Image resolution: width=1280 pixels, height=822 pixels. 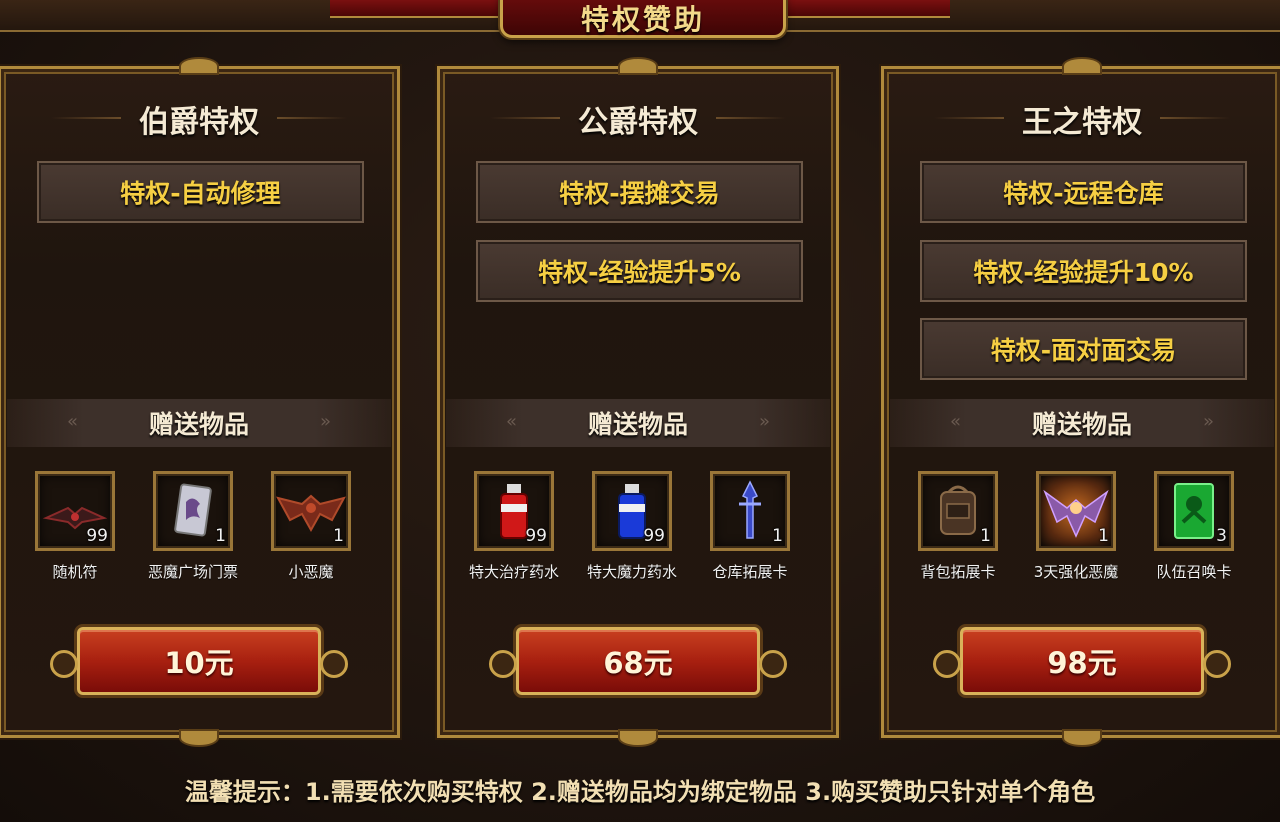 What do you see at coordinates (638, 122) in the screenshot?
I see `tier-title: 公爵特权` at bounding box center [638, 122].